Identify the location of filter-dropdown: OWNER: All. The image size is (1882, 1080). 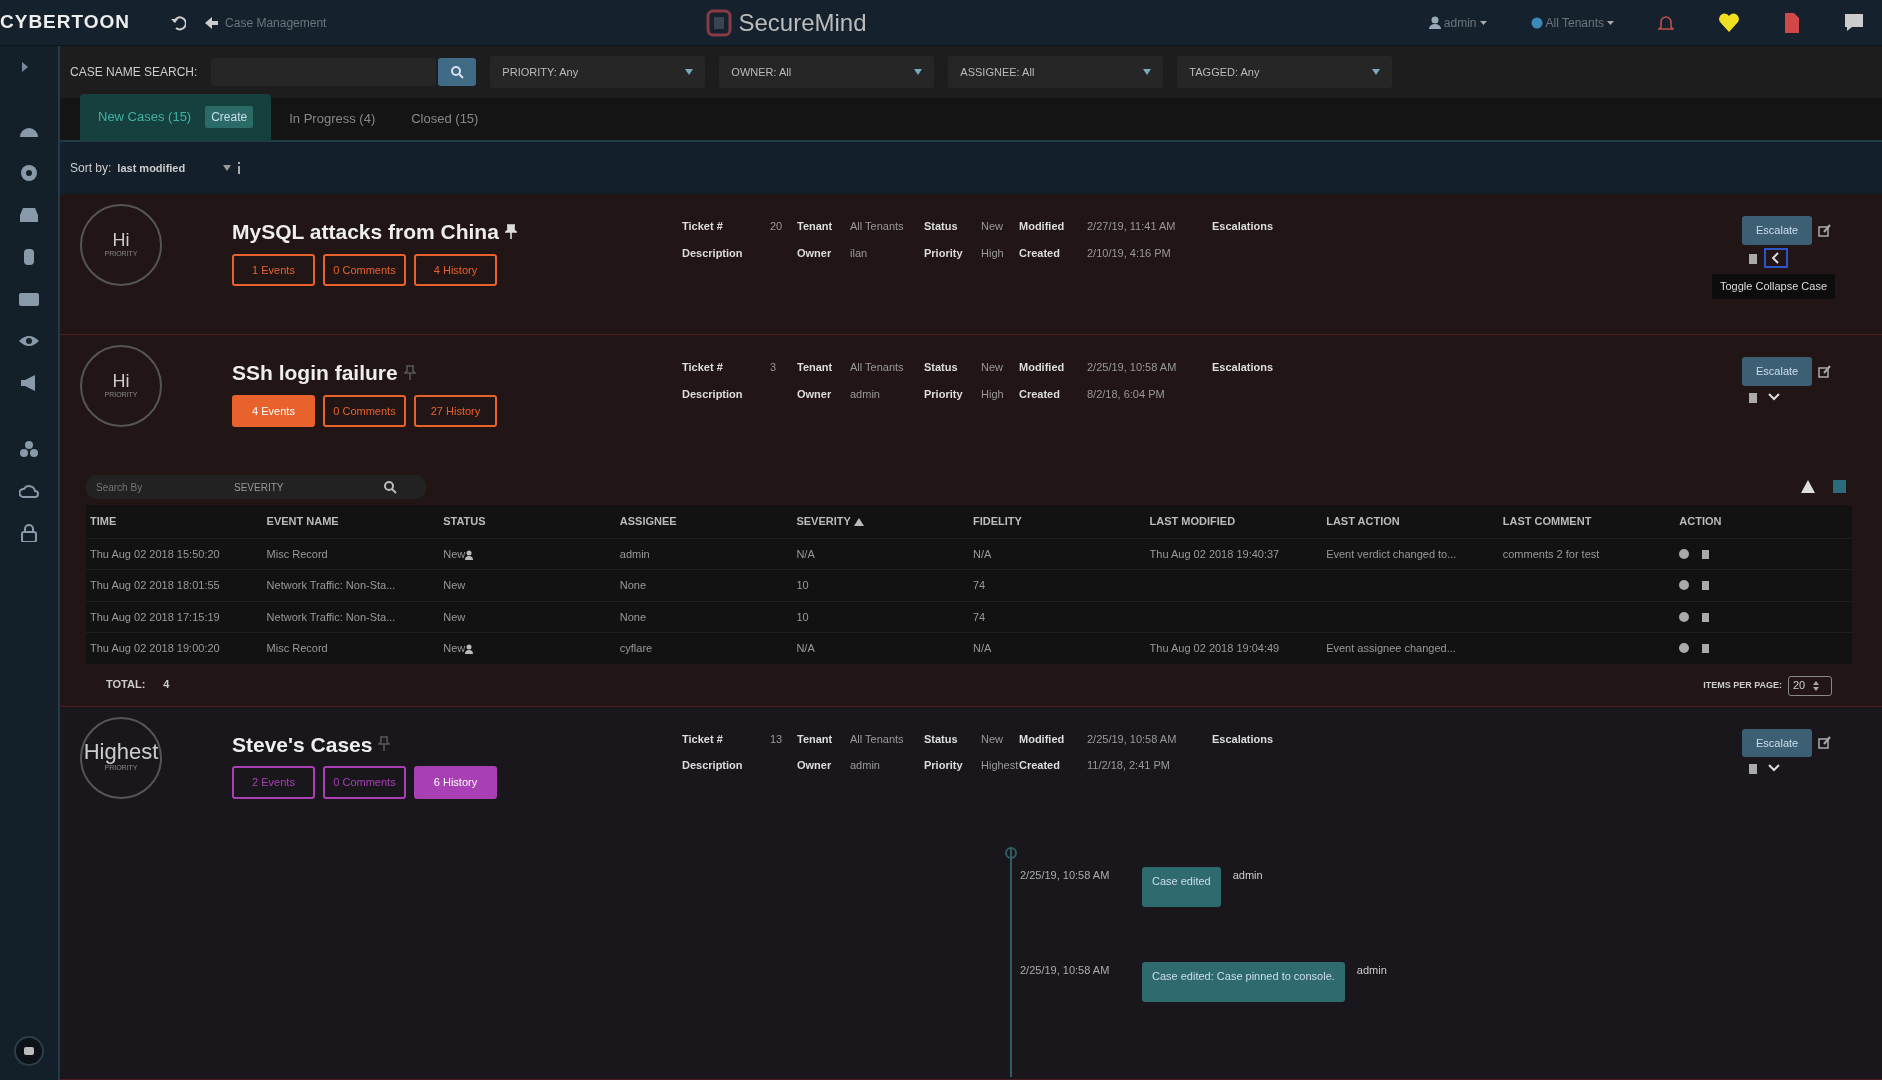
(827, 72).